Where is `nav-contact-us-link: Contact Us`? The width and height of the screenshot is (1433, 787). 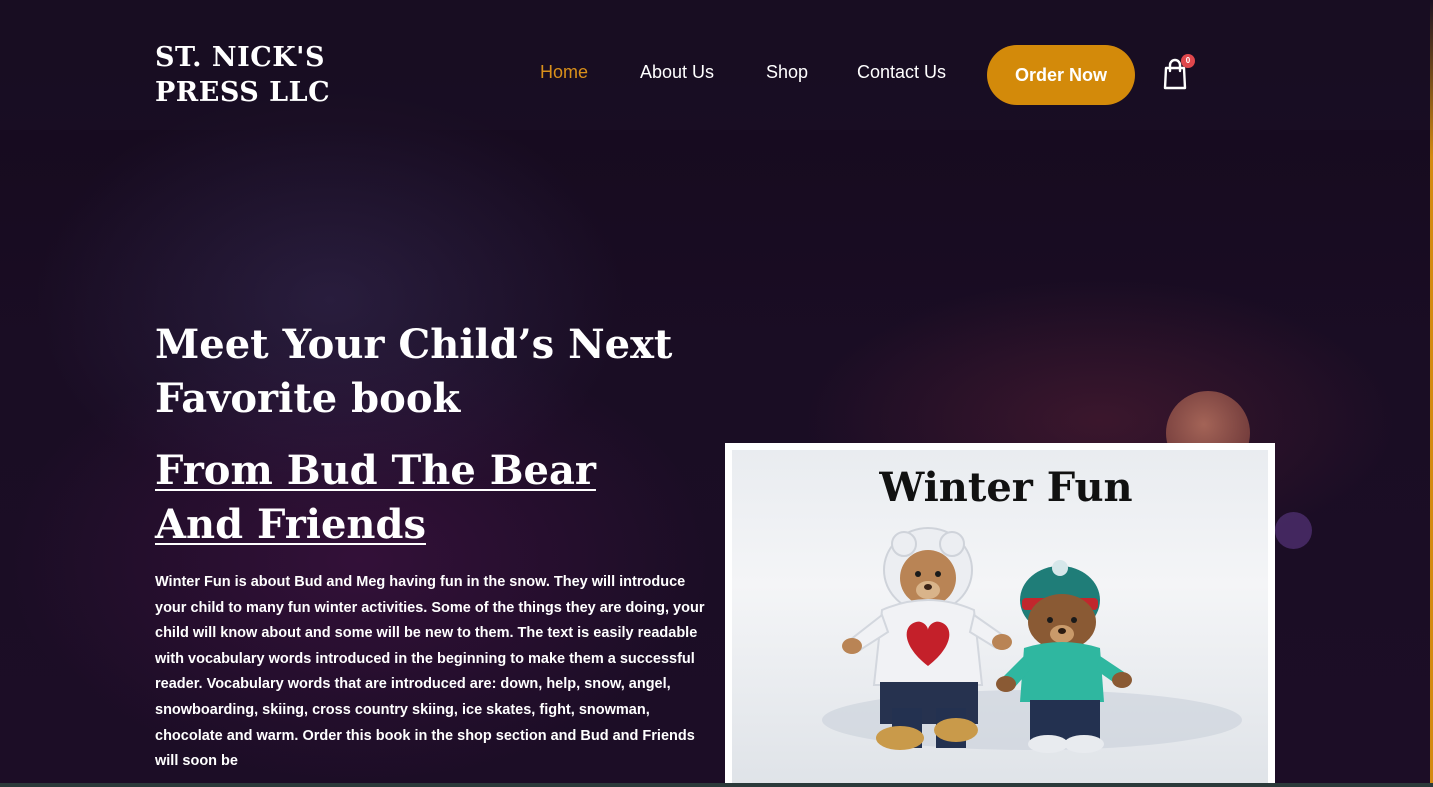
nav-contact-us-link: Contact Us is located at coordinates (901, 72).